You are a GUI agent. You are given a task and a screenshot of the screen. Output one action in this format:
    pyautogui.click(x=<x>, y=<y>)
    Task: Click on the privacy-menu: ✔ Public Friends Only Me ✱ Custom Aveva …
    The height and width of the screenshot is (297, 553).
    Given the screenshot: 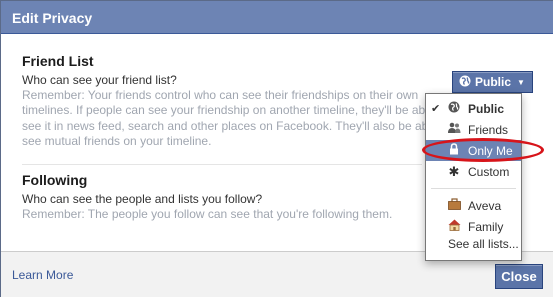 What is the action you would take?
    pyautogui.click(x=473, y=177)
    